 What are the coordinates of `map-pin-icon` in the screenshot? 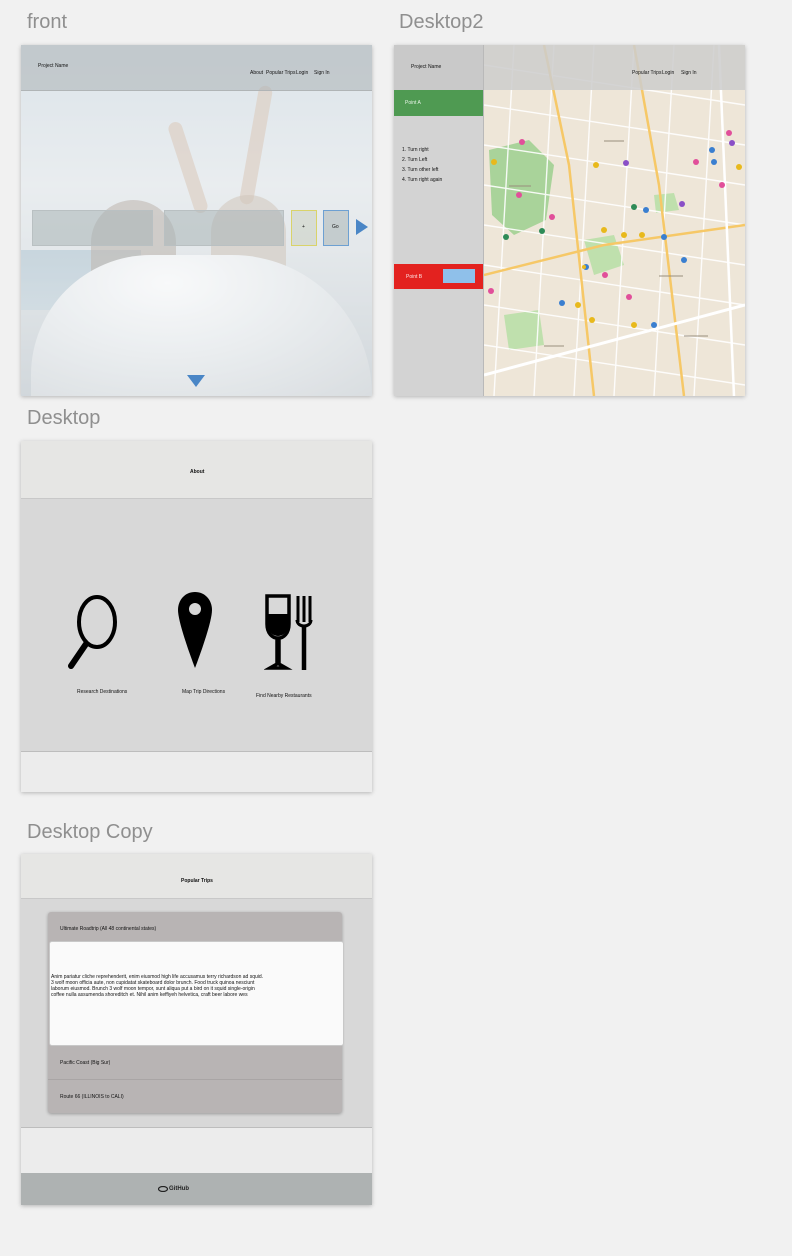 It's located at (195, 630).